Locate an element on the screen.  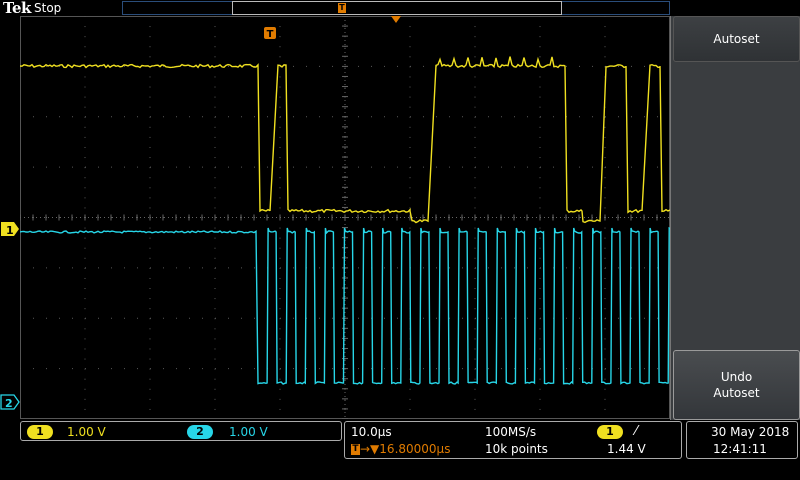
autoset-button: Autoset is located at coordinates (736, 39).